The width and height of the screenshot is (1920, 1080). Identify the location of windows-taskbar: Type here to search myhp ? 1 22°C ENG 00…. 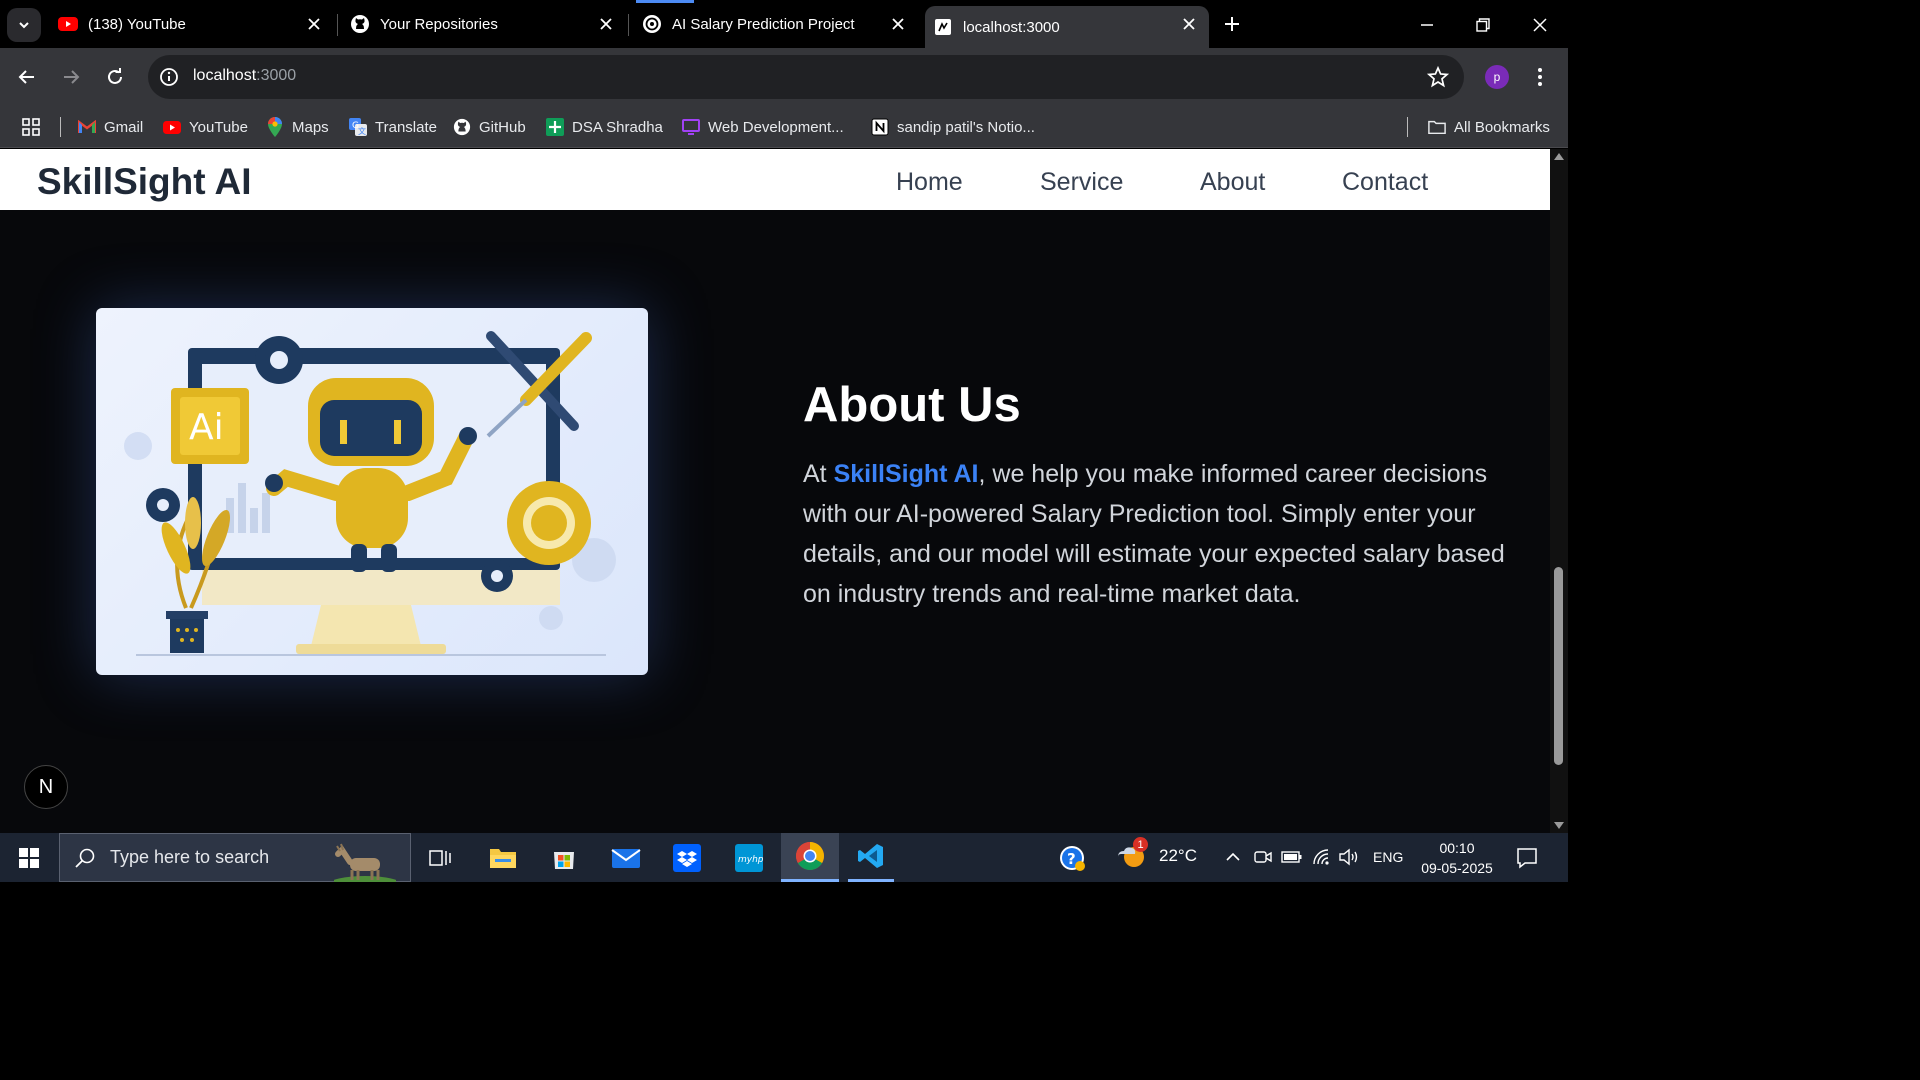
(784, 857).